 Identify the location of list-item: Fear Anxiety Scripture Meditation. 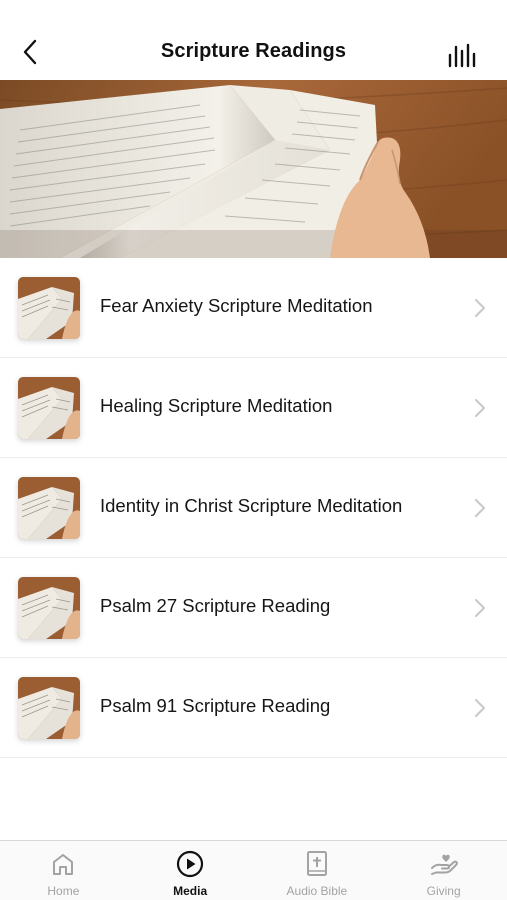
(253, 308).